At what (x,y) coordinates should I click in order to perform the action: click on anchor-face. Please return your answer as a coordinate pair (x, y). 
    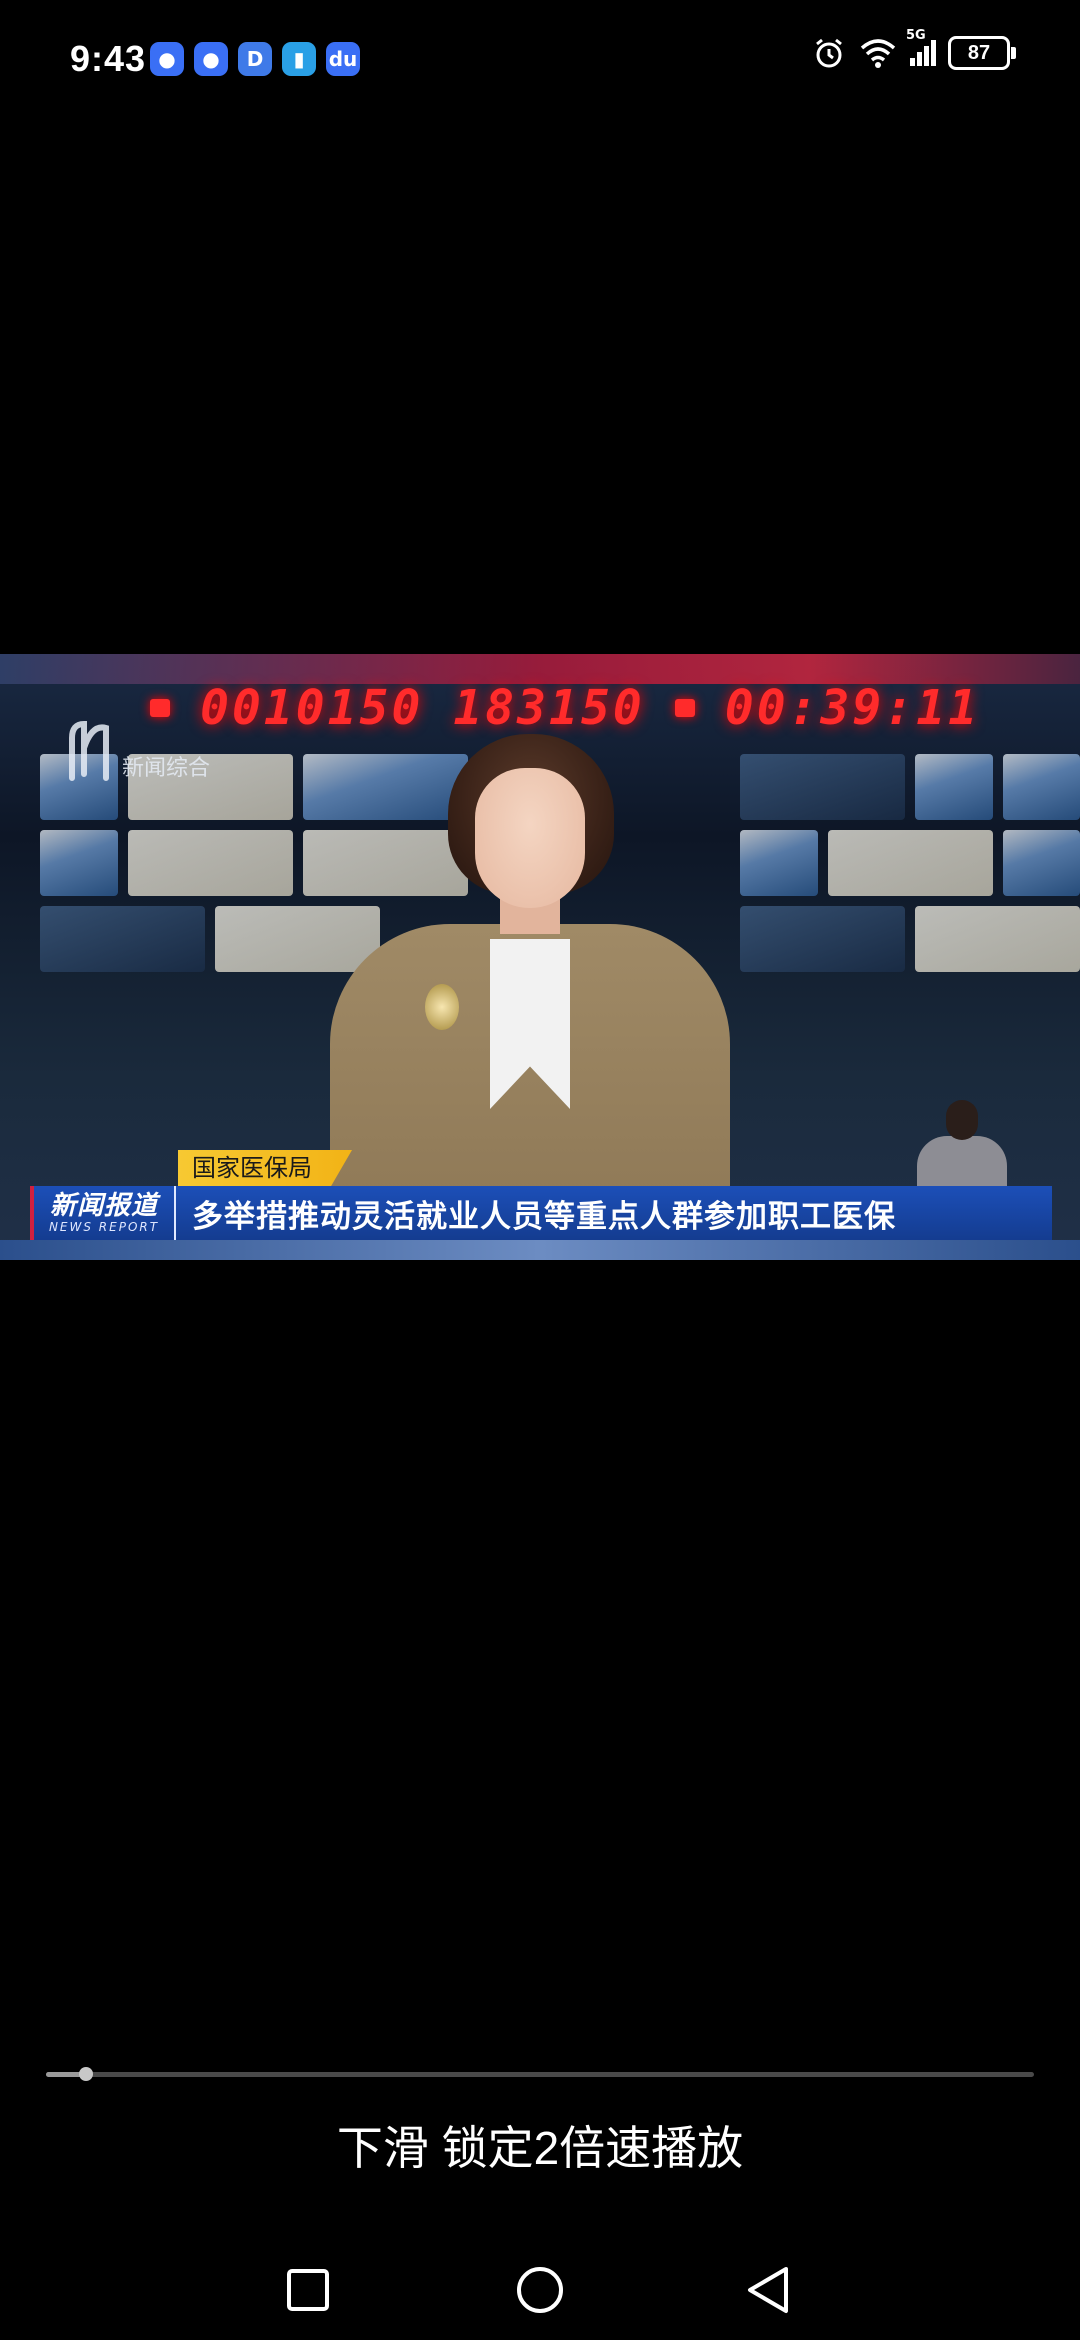
    Looking at the image, I should click on (530, 838).